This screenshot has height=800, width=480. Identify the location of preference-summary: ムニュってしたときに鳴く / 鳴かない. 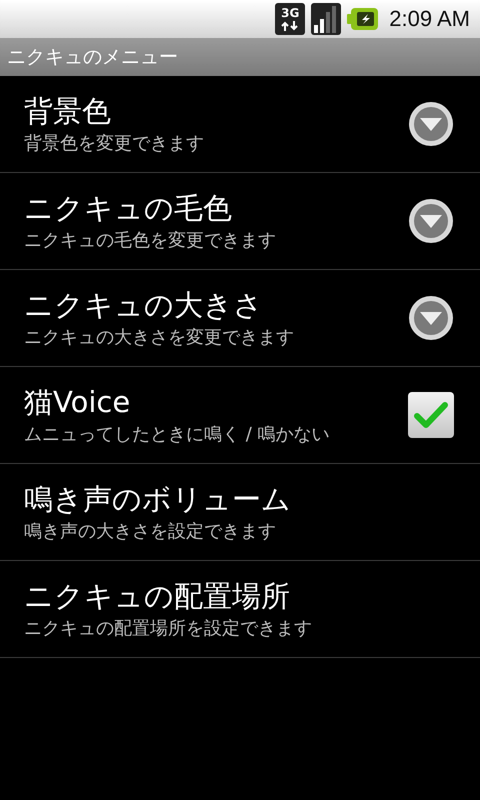
(177, 435).